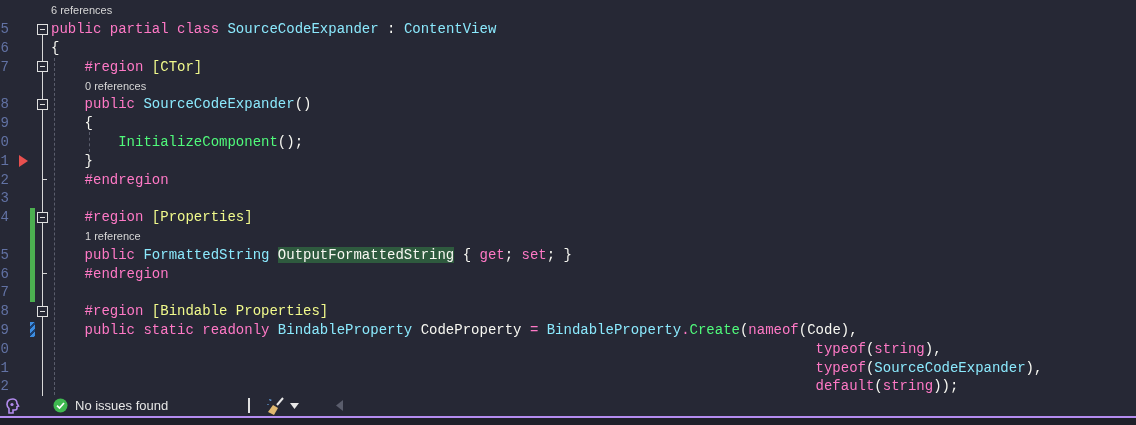 The image size is (1136, 425). Describe the element at coordinates (878, 348) in the screenshot. I see `code-line: typeof(string),` at that location.